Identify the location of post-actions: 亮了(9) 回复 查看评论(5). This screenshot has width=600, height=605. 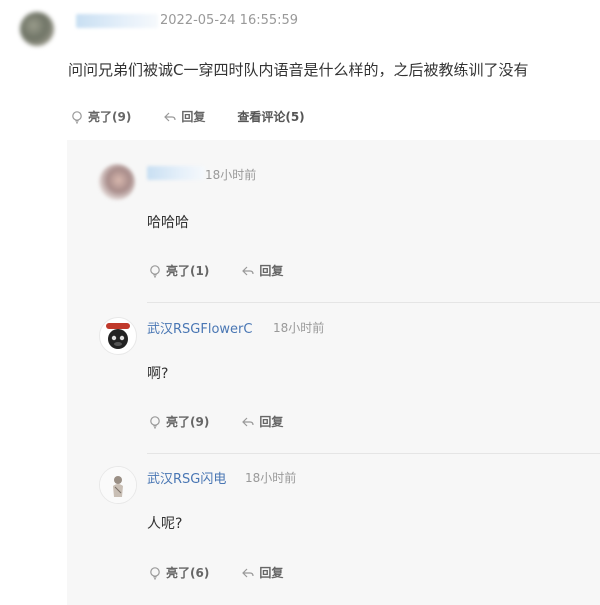
(187, 116).